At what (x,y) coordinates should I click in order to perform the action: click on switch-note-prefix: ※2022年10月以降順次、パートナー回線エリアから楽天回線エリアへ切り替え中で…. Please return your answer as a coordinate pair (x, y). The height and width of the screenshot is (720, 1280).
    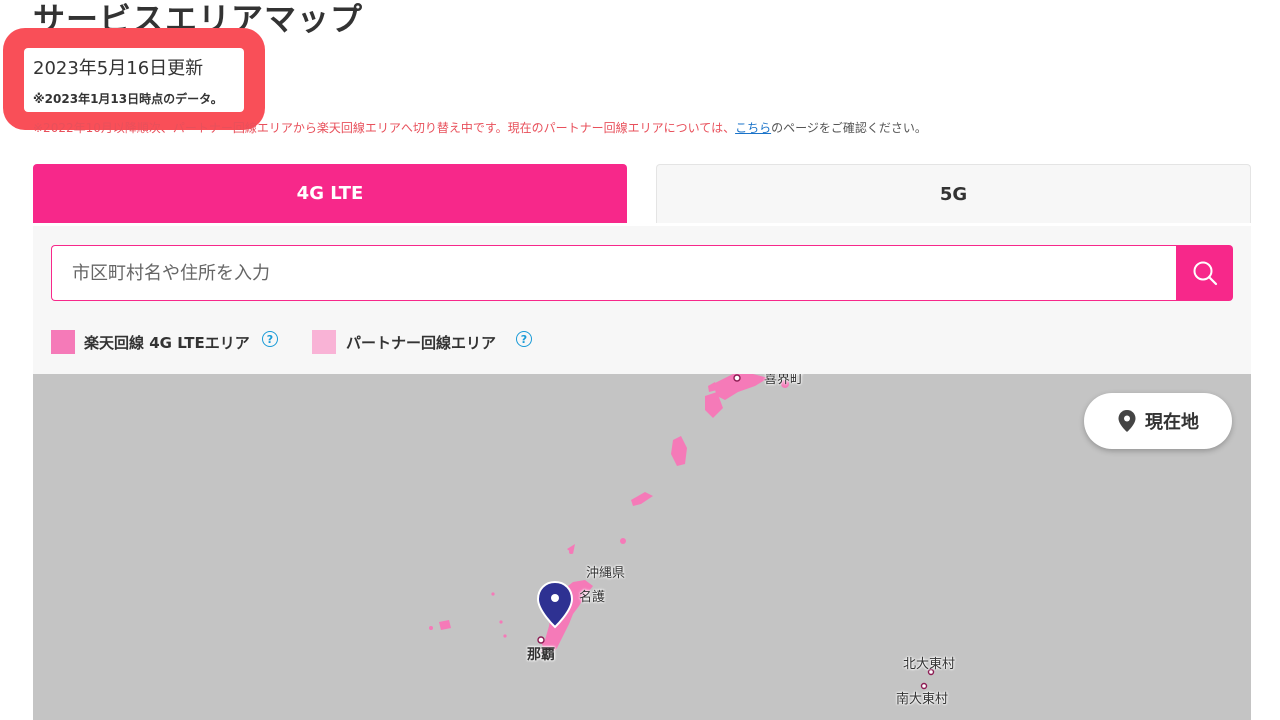
    Looking at the image, I should click on (384, 128).